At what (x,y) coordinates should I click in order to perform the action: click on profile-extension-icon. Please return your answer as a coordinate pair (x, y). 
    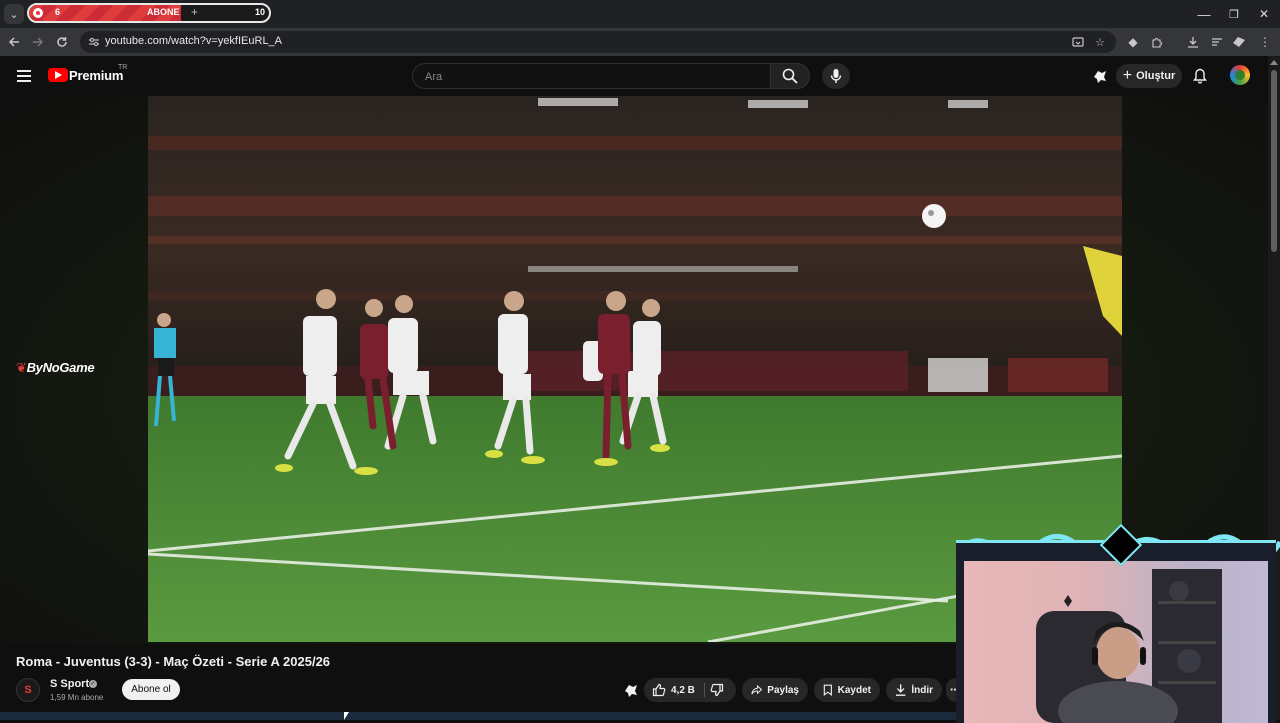
    Looking at the image, I should click on (1239, 42).